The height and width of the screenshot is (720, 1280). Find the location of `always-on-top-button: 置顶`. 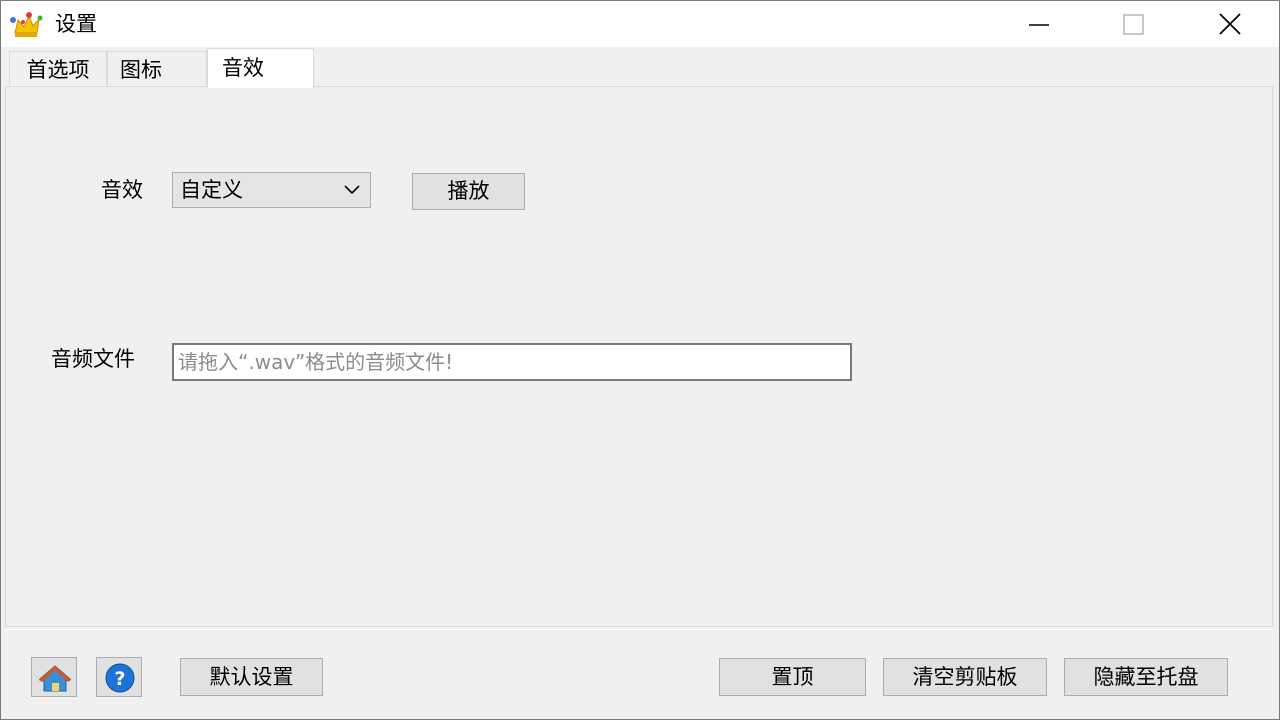

always-on-top-button: 置顶 is located at coordinates (792, 677).